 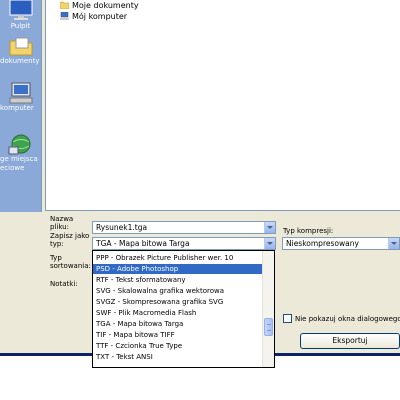 What do you see at coordinates (100, 16) in the screenshot?
I see `file-item-label: Mój komputer` at bounding box center [100, 16].